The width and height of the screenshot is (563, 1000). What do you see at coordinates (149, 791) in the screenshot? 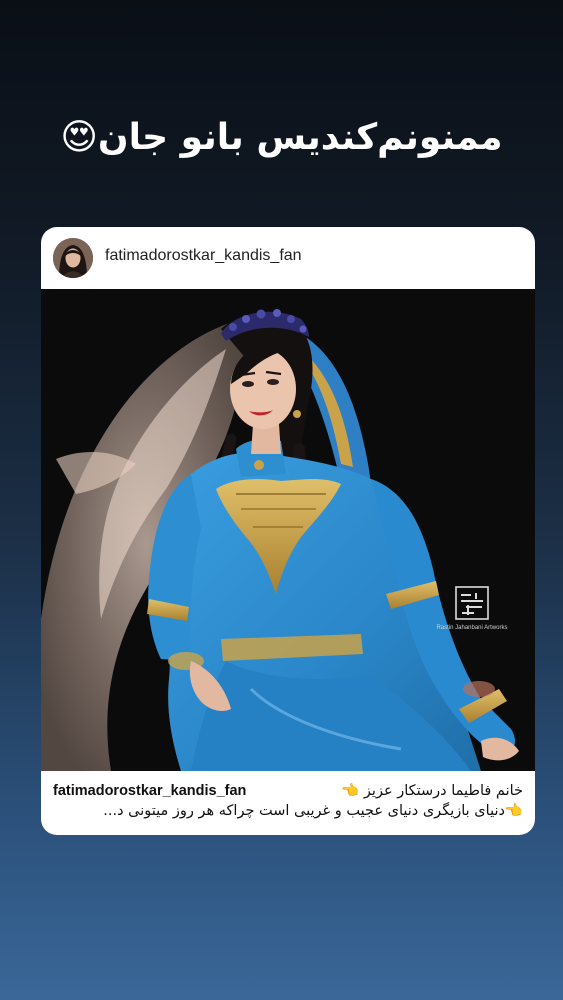
I see `caption-username: fatimadorostkar_kandis_fan` at bounding box center [149, 791].